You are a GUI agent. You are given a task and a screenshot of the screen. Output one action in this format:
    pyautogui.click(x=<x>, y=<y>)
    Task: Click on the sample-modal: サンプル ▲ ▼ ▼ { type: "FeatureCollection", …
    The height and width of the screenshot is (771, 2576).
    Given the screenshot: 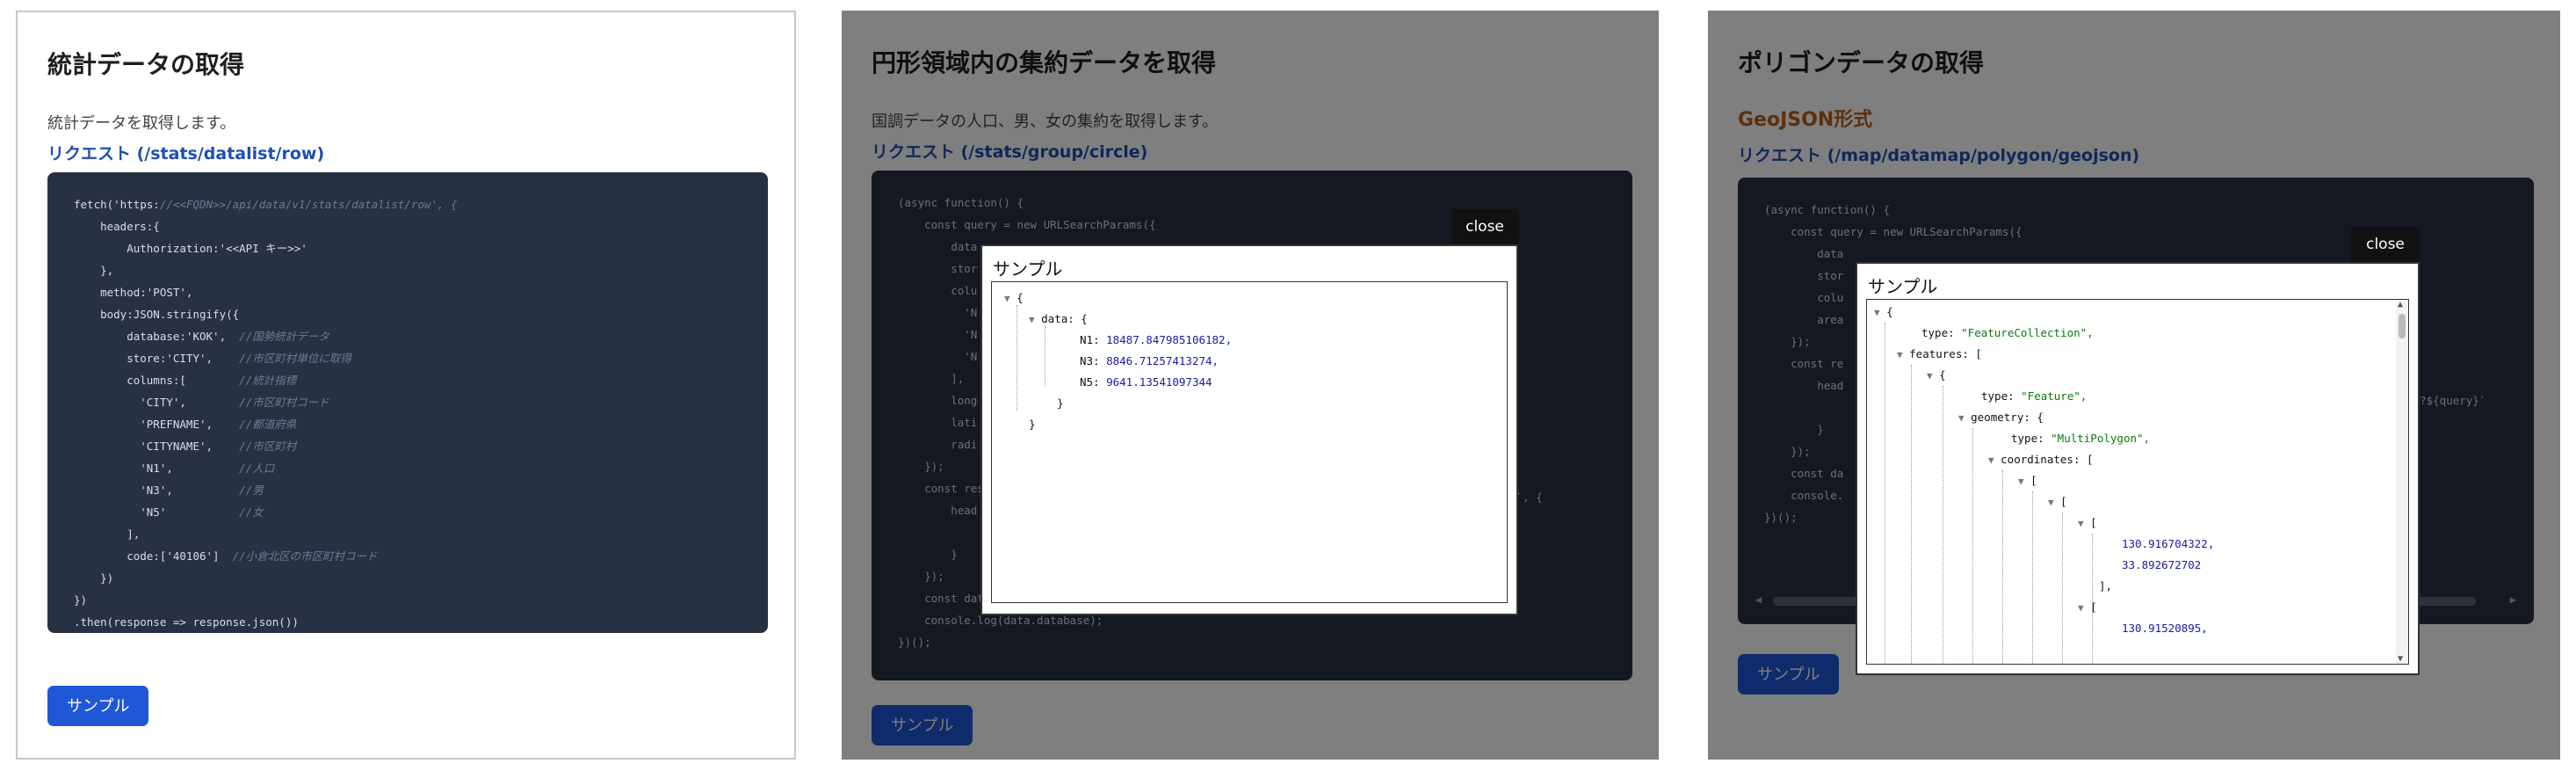 What is the action you would take?
    pyautogui.click(x=2138, y=468)
    